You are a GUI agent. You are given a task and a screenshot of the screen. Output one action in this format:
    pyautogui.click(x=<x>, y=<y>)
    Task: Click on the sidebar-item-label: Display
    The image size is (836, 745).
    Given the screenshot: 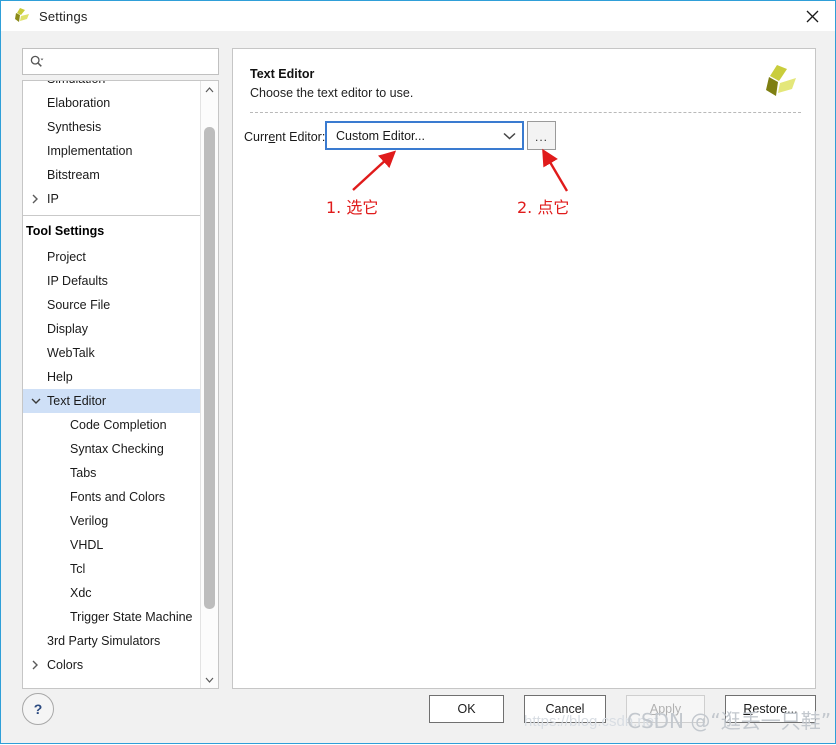 What is the action you would take?
    pyautogui.click(x=67, y=329)
    